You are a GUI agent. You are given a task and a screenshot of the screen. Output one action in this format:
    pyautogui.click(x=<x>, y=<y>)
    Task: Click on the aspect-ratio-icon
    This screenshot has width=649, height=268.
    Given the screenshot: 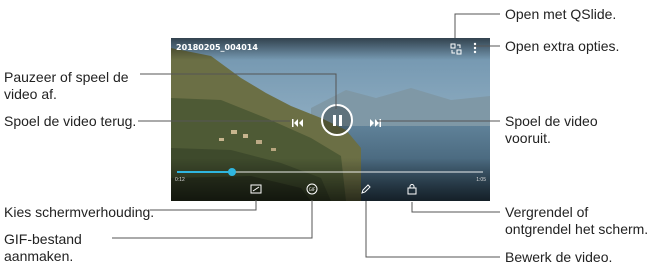 What is the action you would take?
    pyautogui.click(x=256, y=189)
    